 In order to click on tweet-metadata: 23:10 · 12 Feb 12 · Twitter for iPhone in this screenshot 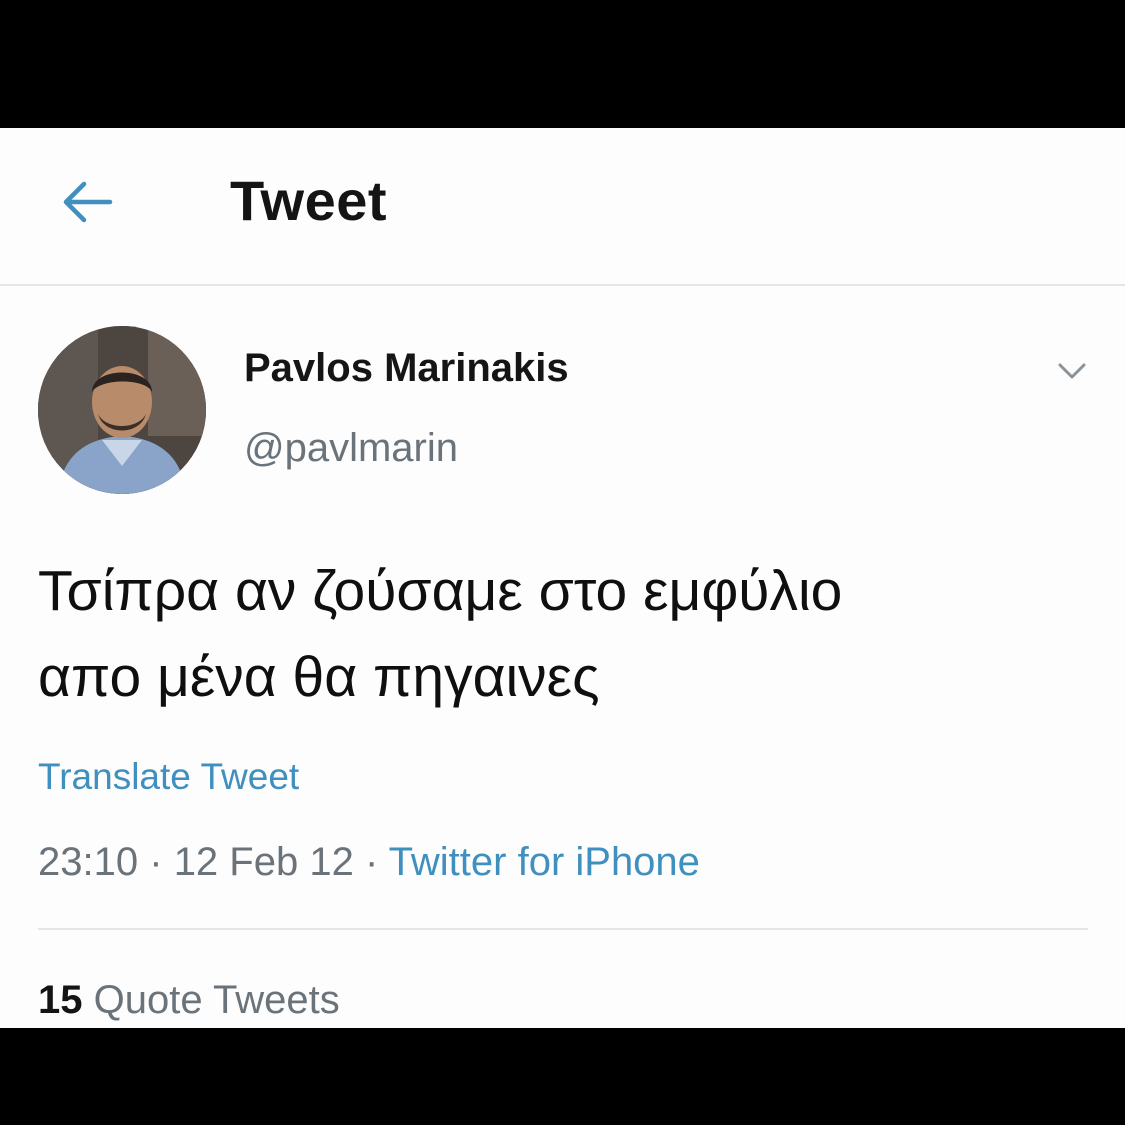, I will do `click(369, 862)`.